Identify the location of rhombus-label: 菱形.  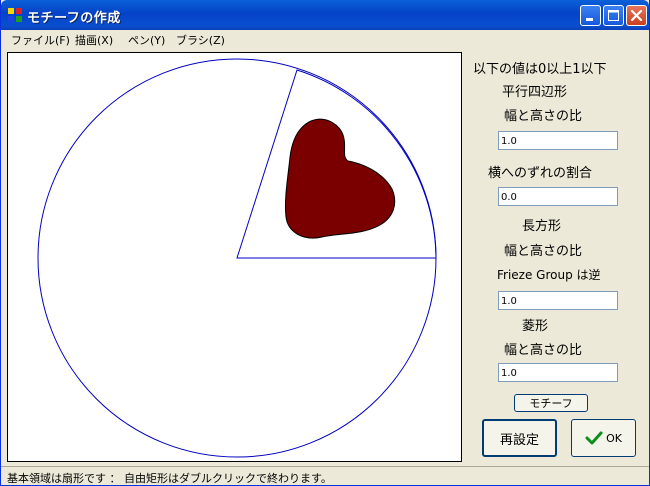
(535, 326).